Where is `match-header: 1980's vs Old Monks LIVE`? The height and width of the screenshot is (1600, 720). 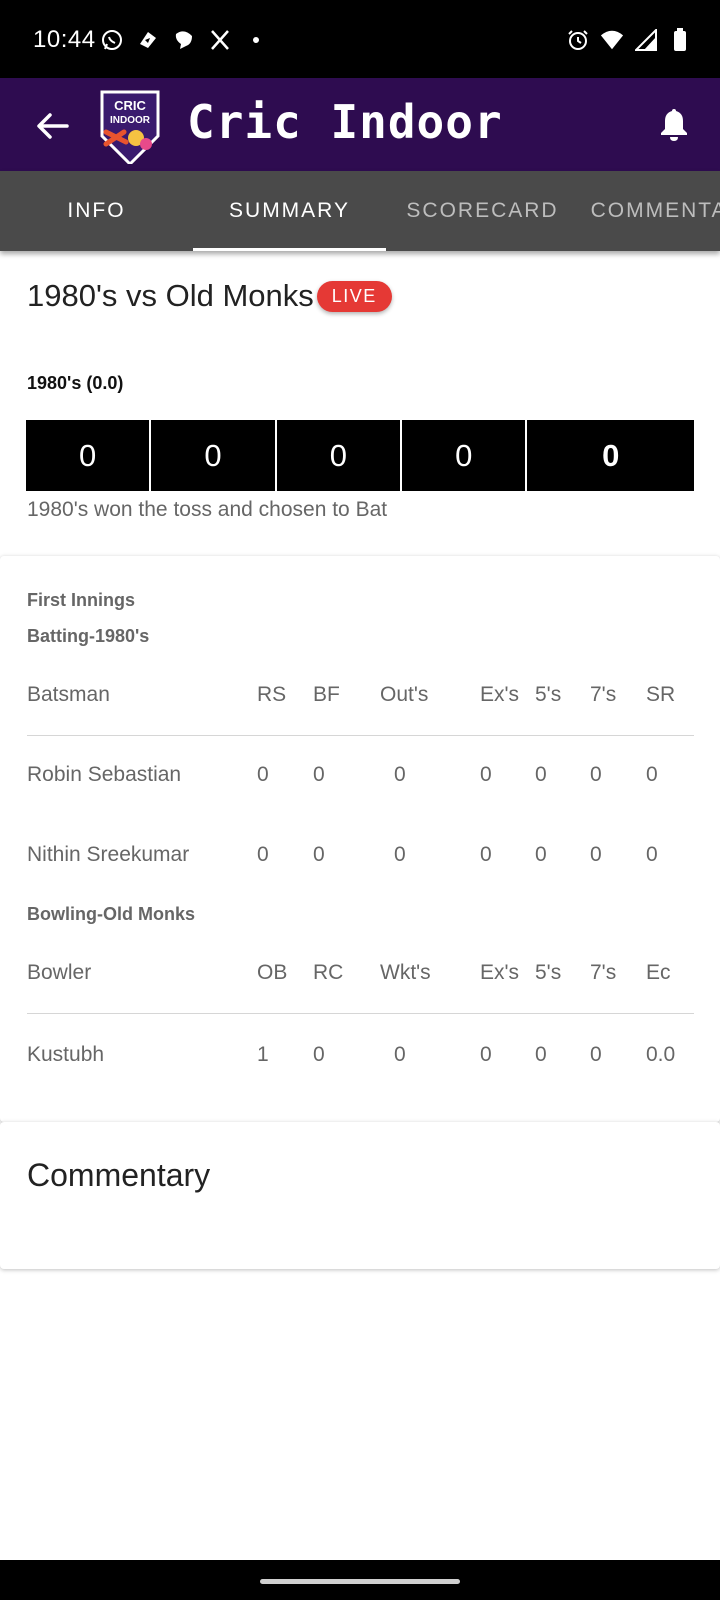 match-header: 1980's vs Old Monks LIVE is located at coordinates (209, 296).